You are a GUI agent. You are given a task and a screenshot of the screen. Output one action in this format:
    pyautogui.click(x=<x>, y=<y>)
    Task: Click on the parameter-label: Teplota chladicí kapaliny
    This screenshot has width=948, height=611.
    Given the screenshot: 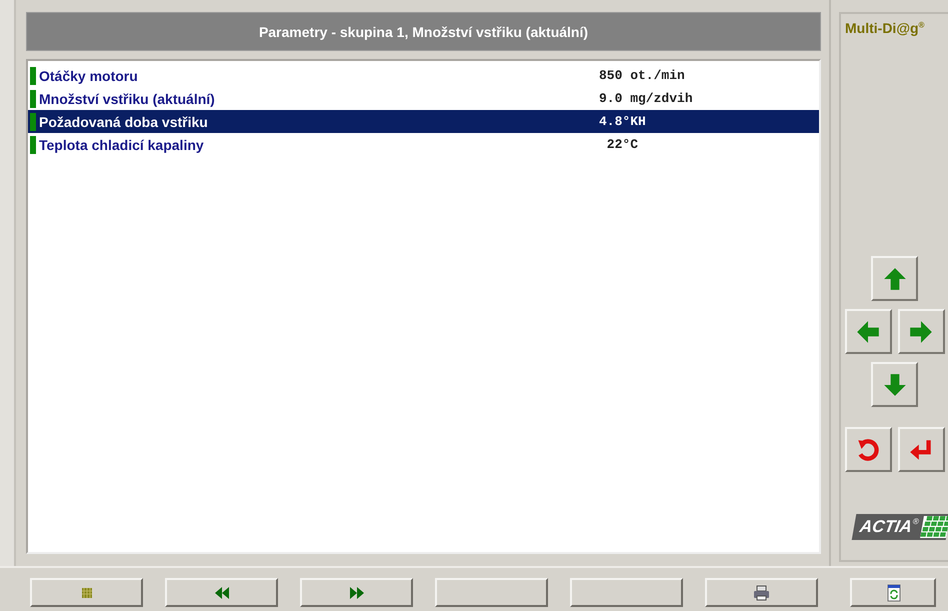 What is the action you would take?
    pyautogui.click(x=121, y=144)
    